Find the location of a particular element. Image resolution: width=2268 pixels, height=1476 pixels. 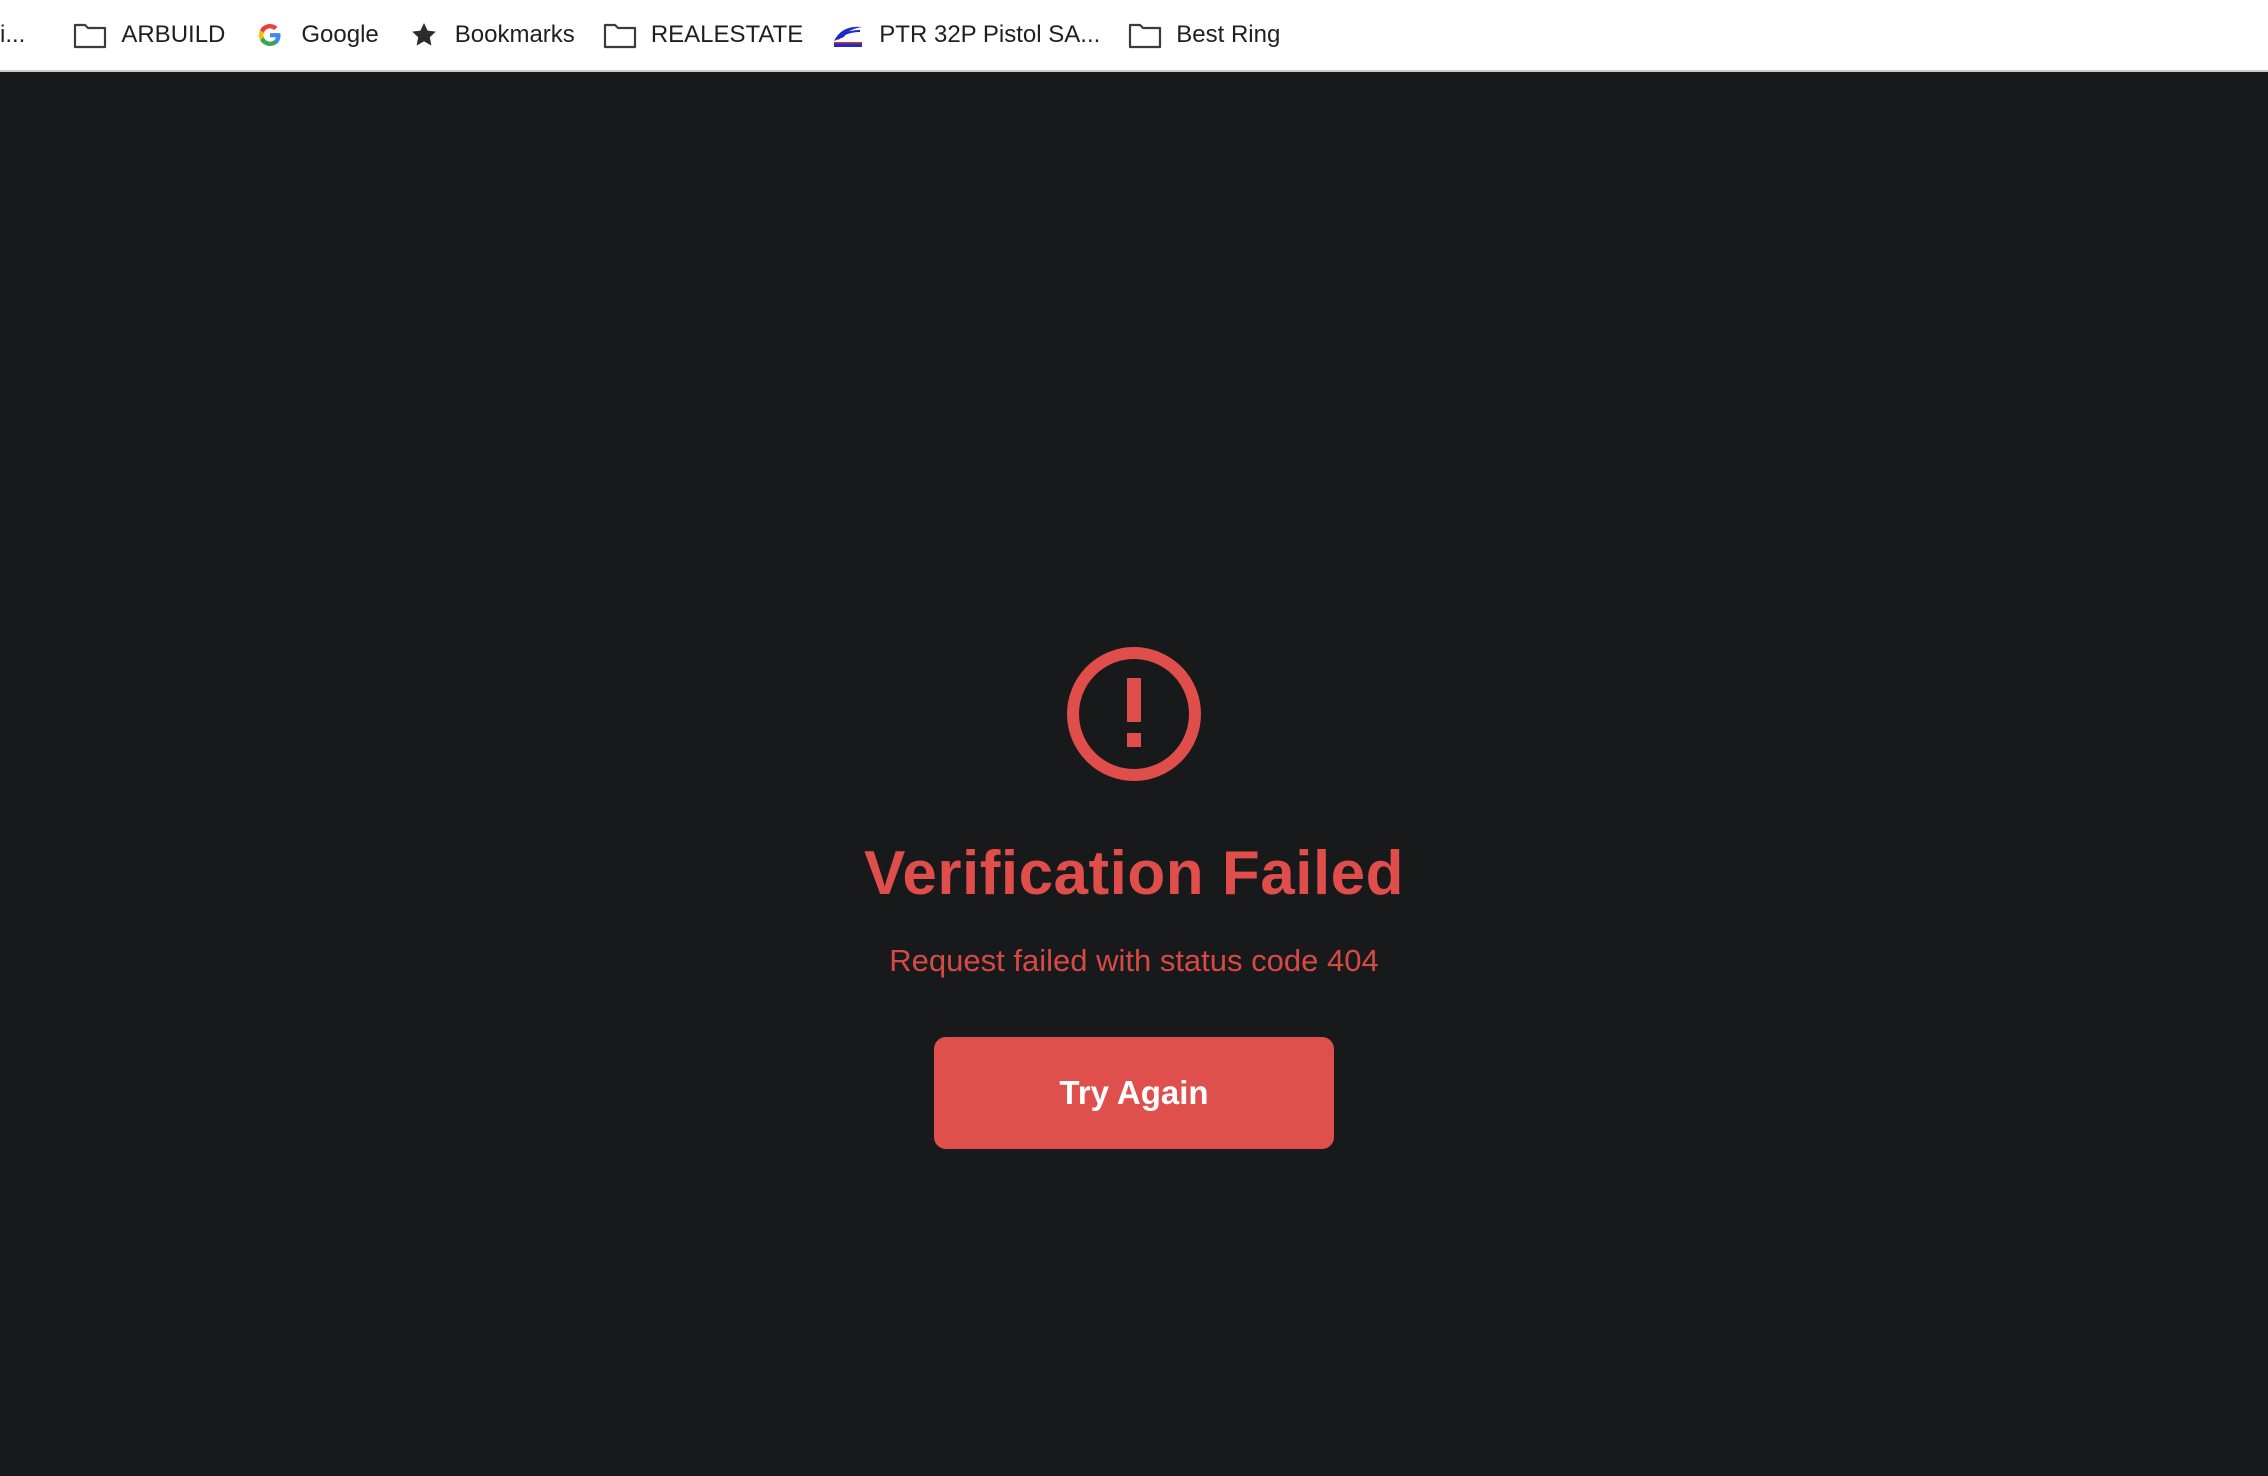

bookmark-best-ring: Best Ring is located at coordinates (1204, 35).